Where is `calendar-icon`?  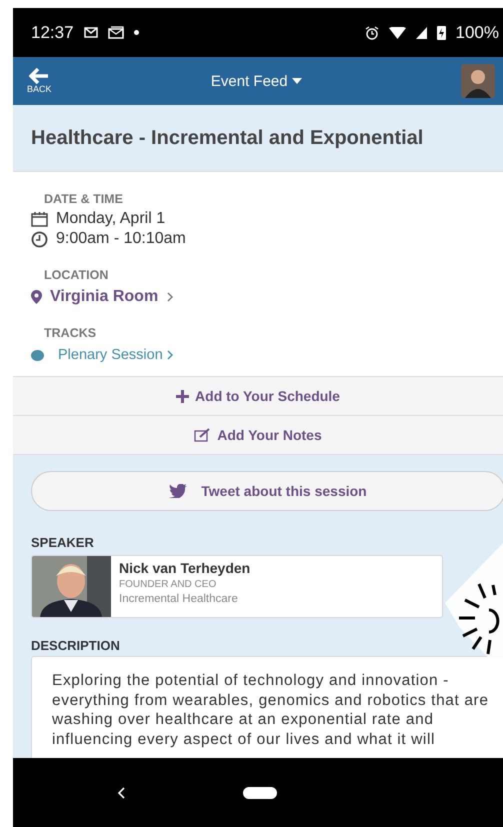 calendar-icon is located at coordinates (39, 219).